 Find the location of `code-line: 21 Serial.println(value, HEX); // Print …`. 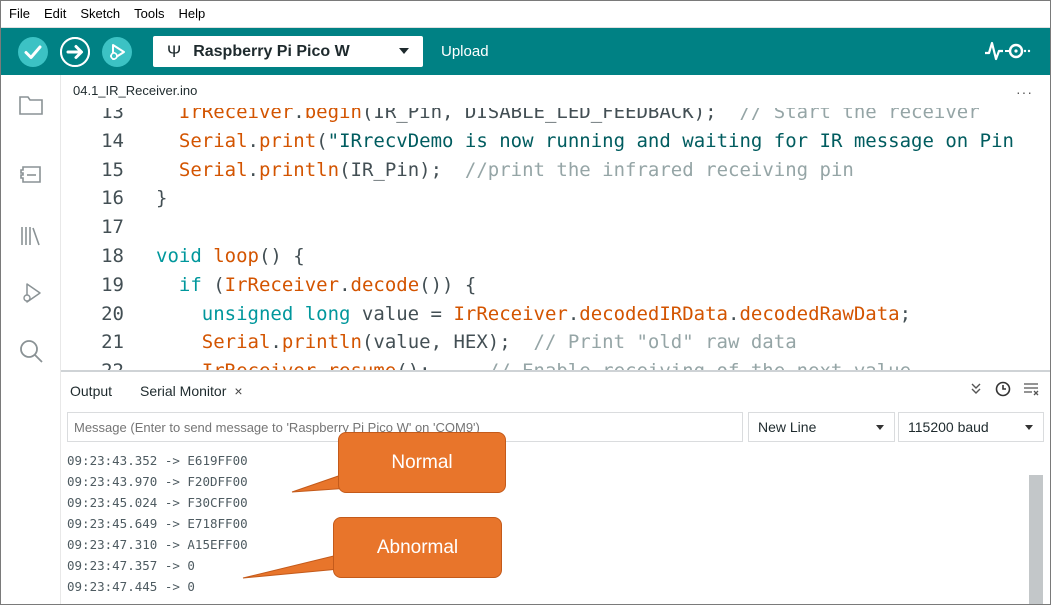

code-line: 21 Serial.println(value, HEX); // Print … is located at coordinates (556, 342).